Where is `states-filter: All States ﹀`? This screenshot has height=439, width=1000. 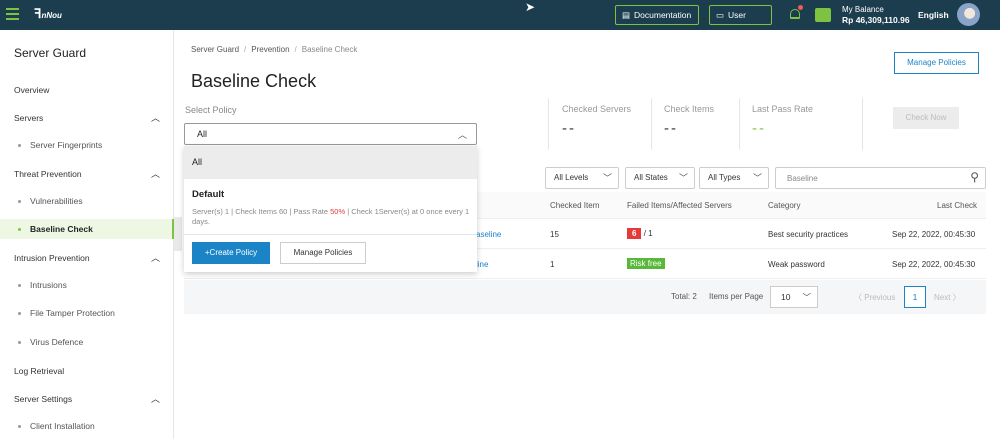
states-filter: All States ﹀ is located at coordinates (660, 178).